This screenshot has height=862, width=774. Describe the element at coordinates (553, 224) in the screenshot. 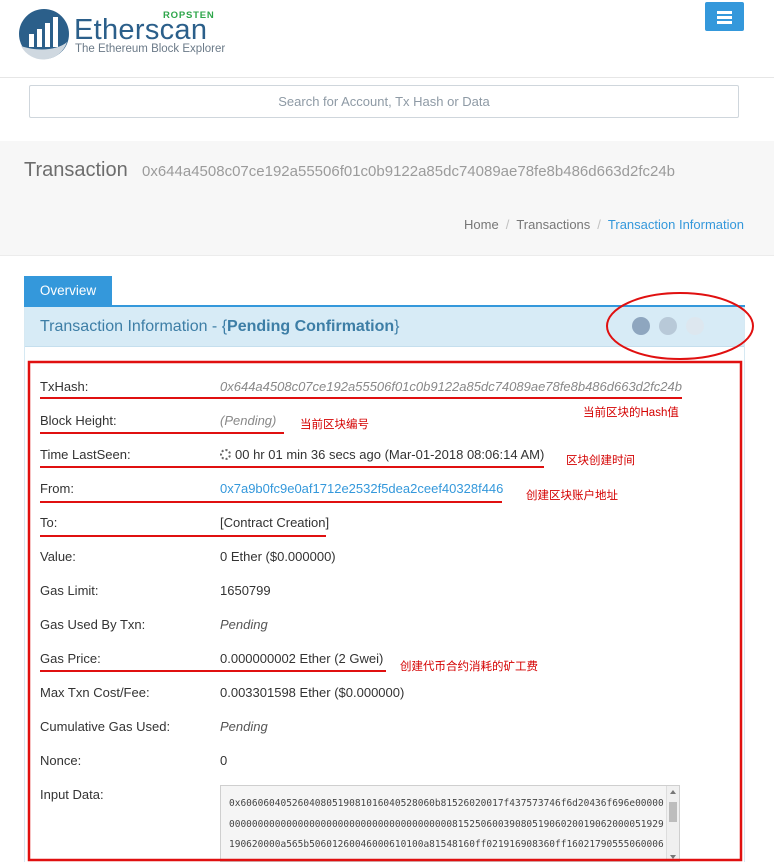

I see `breadcrumb-transactions: Transactions` at that location.